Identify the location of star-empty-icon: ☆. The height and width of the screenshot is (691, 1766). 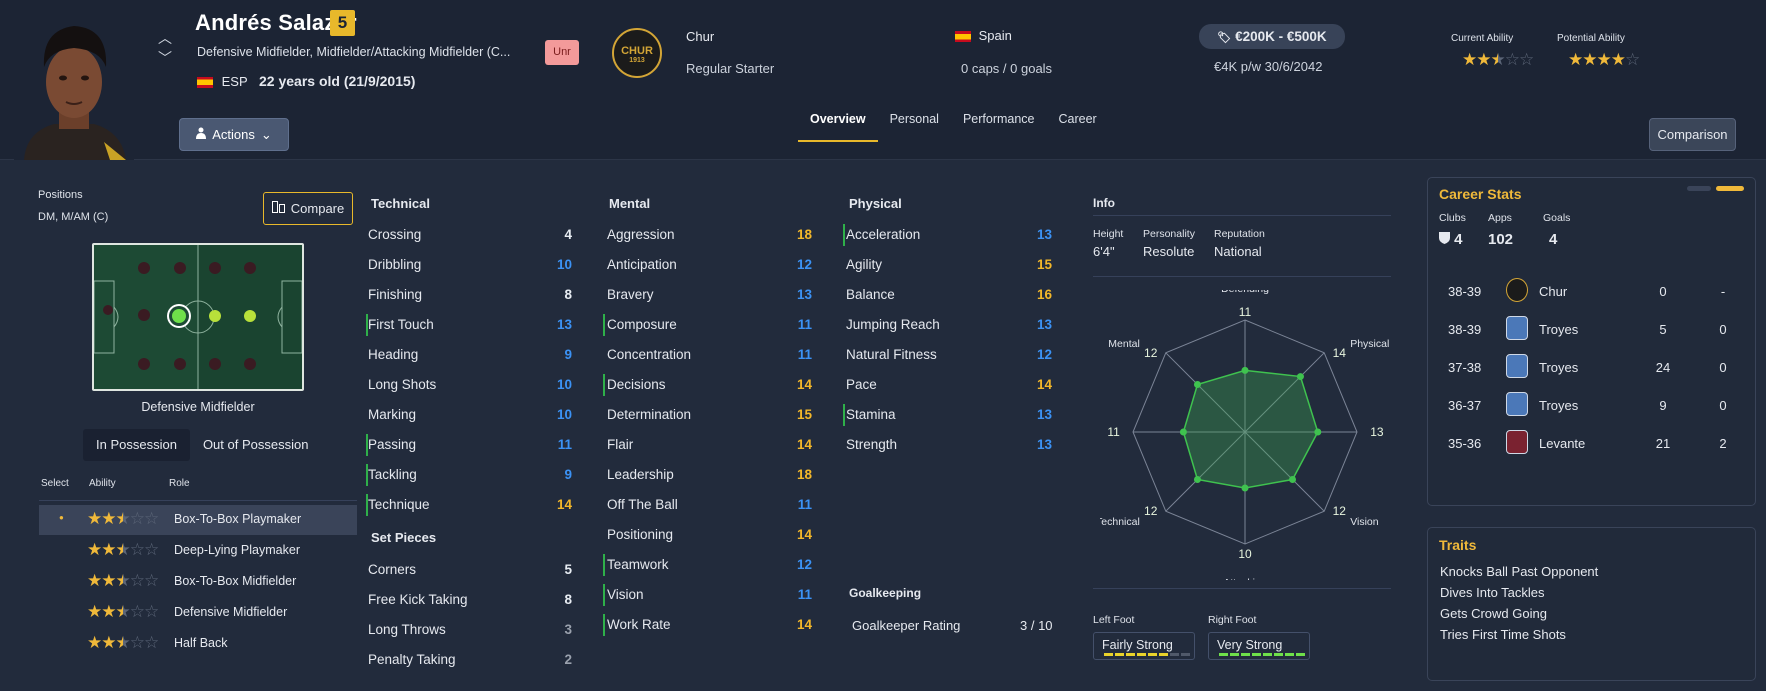
(151, 549).